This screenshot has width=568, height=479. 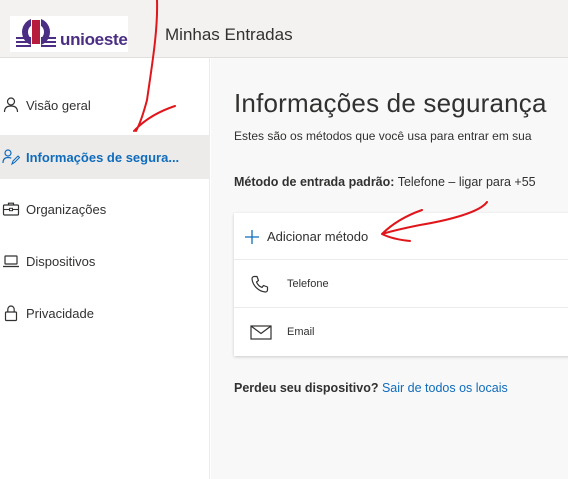 What do you see at coordinates (401, 236) in the screenshot?
I see `add-method-button: Adicionar método` at bounding box center [401, 236].